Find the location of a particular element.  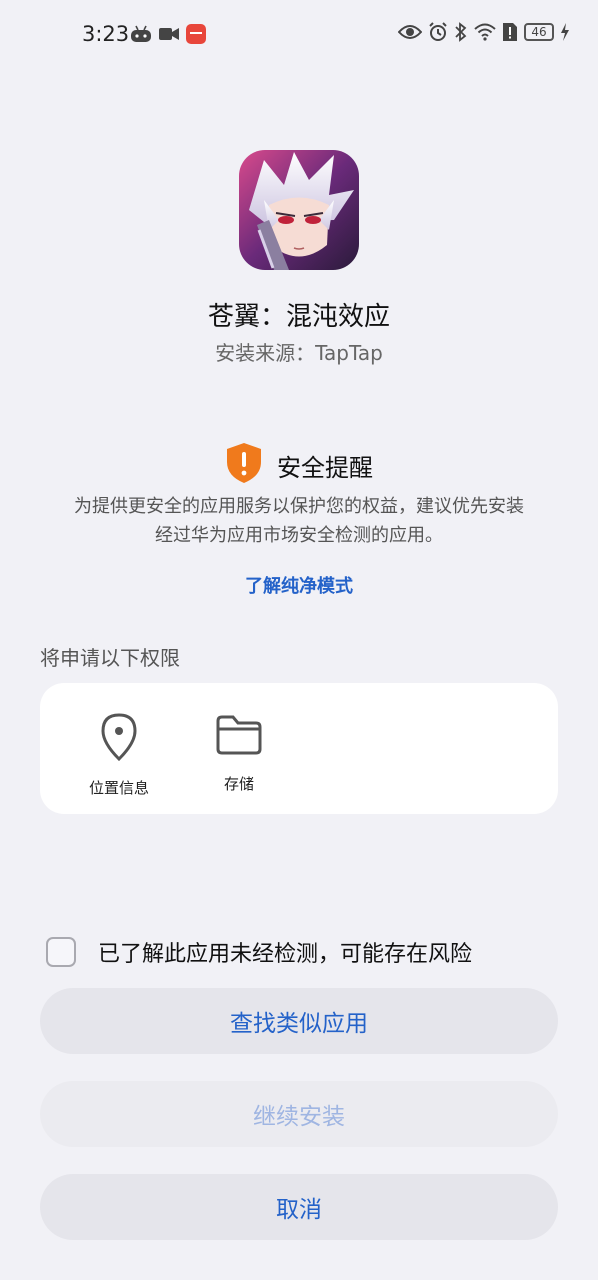

risk-acknowledge-label: 已了解此应用未经检测，可能存在风险 is located at coordinates (285, 952).